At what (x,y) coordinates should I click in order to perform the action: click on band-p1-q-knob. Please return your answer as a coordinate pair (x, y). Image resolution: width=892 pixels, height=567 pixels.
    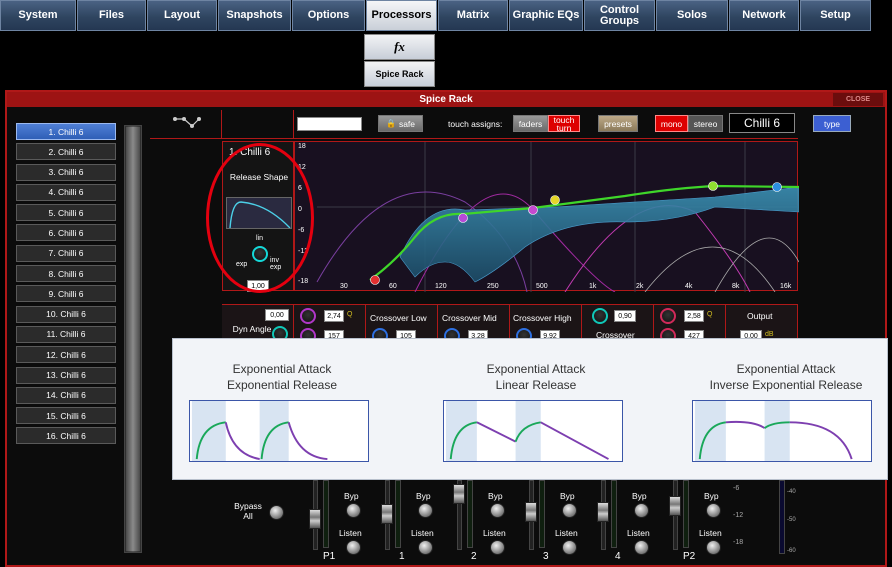
    Looking at the image, I should click on (308, 316).